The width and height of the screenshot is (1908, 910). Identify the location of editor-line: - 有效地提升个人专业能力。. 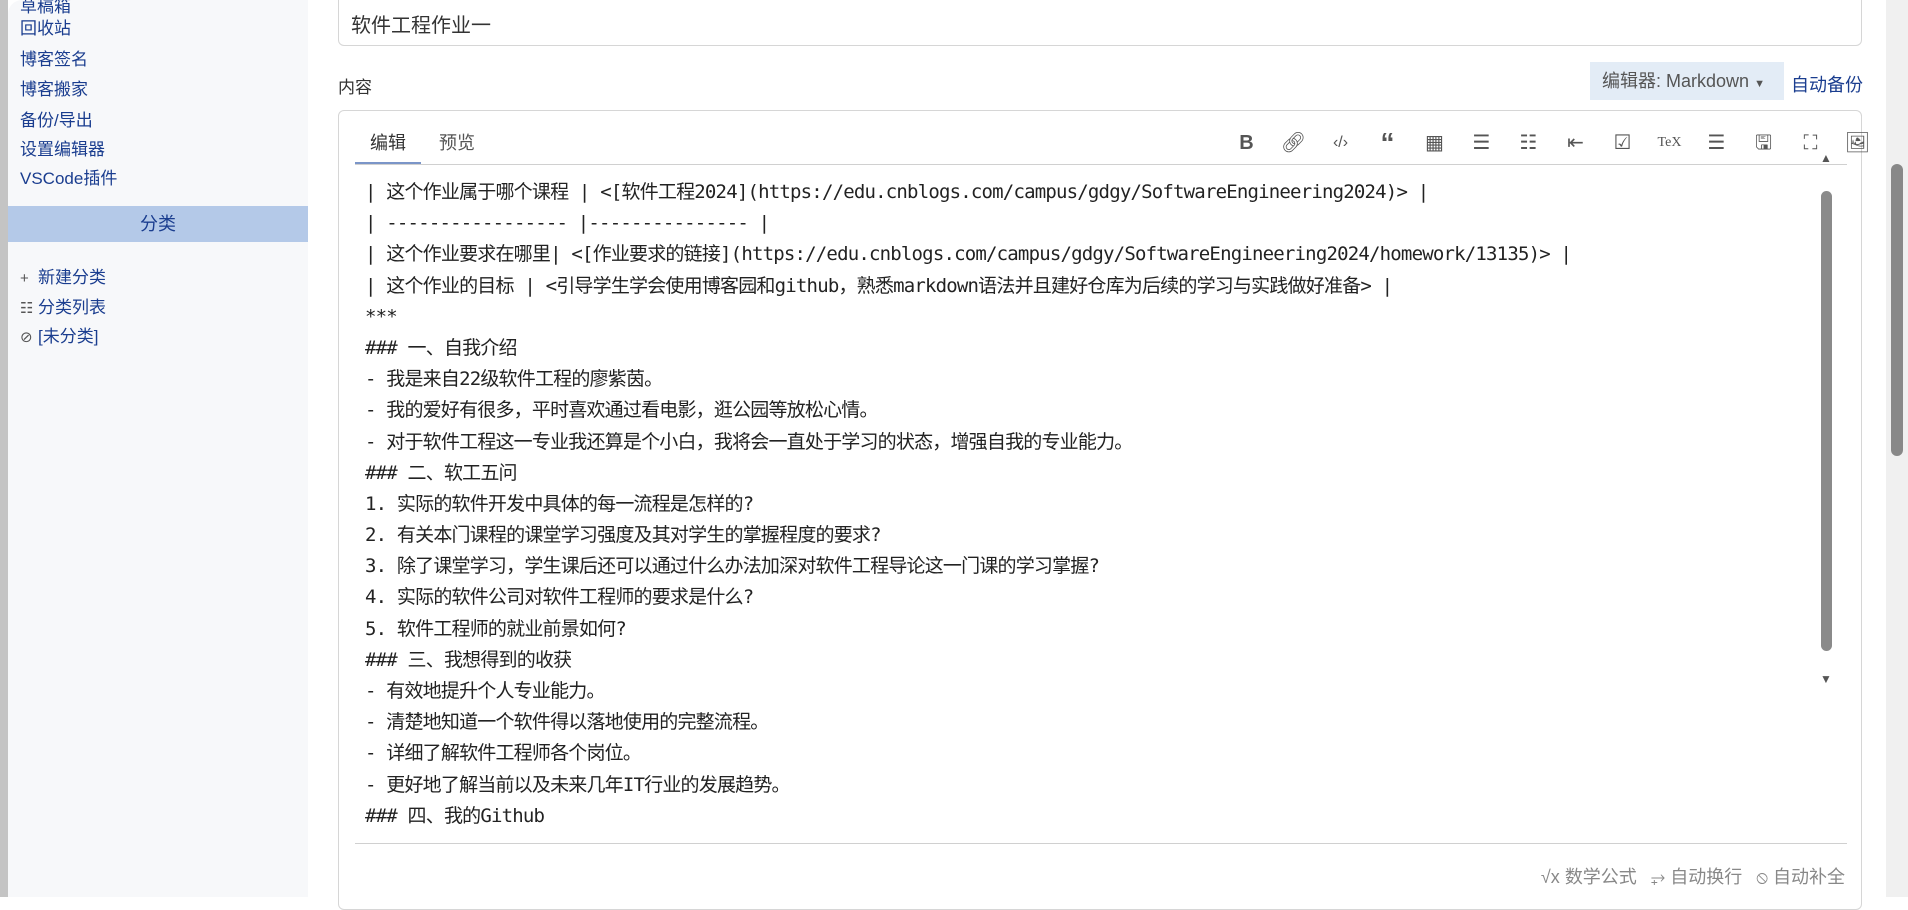
(485, 691).